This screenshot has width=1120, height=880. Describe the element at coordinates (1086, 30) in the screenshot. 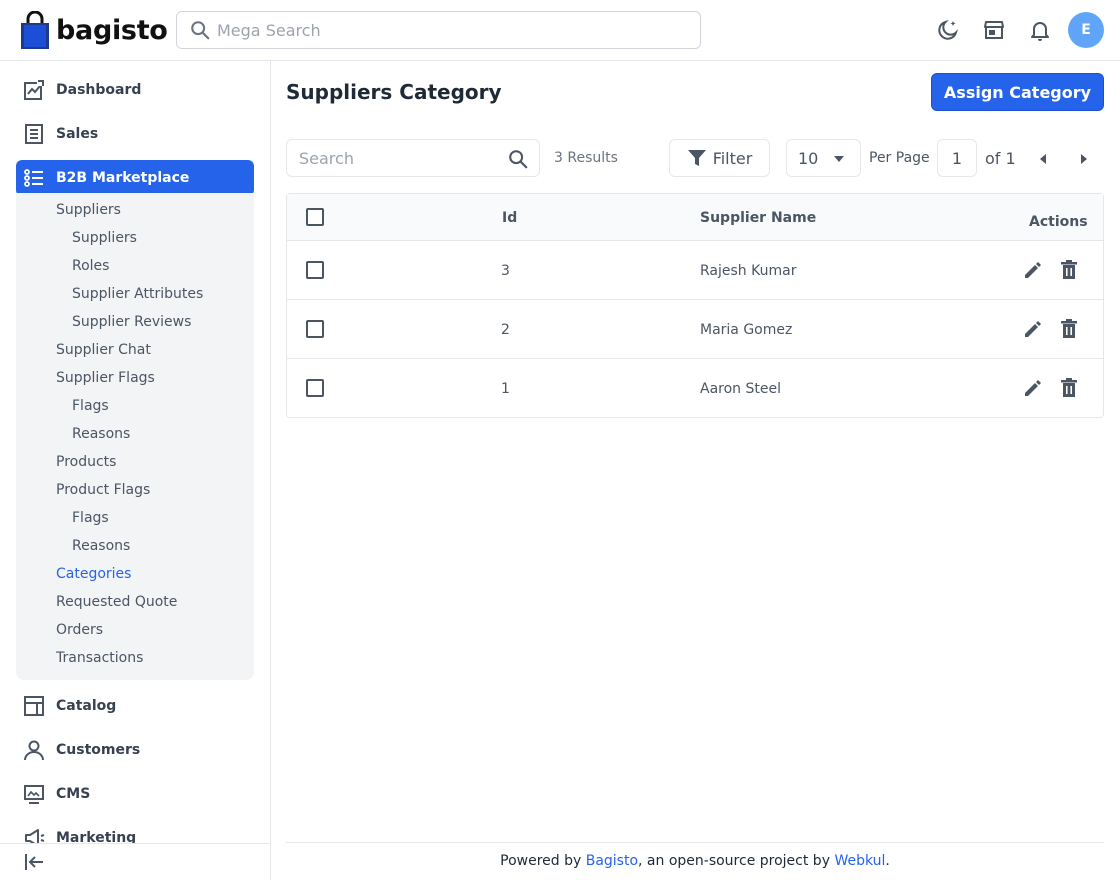

I see `user-avatar: E` at that location.